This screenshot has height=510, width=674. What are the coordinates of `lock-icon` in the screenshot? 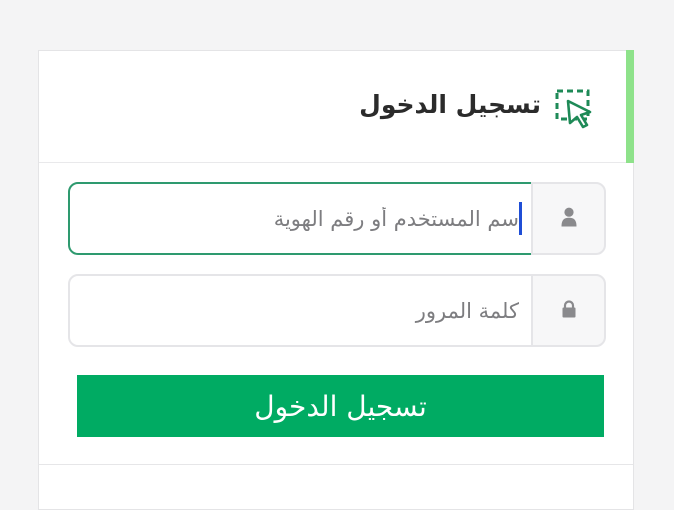 It's located at (569, 310).